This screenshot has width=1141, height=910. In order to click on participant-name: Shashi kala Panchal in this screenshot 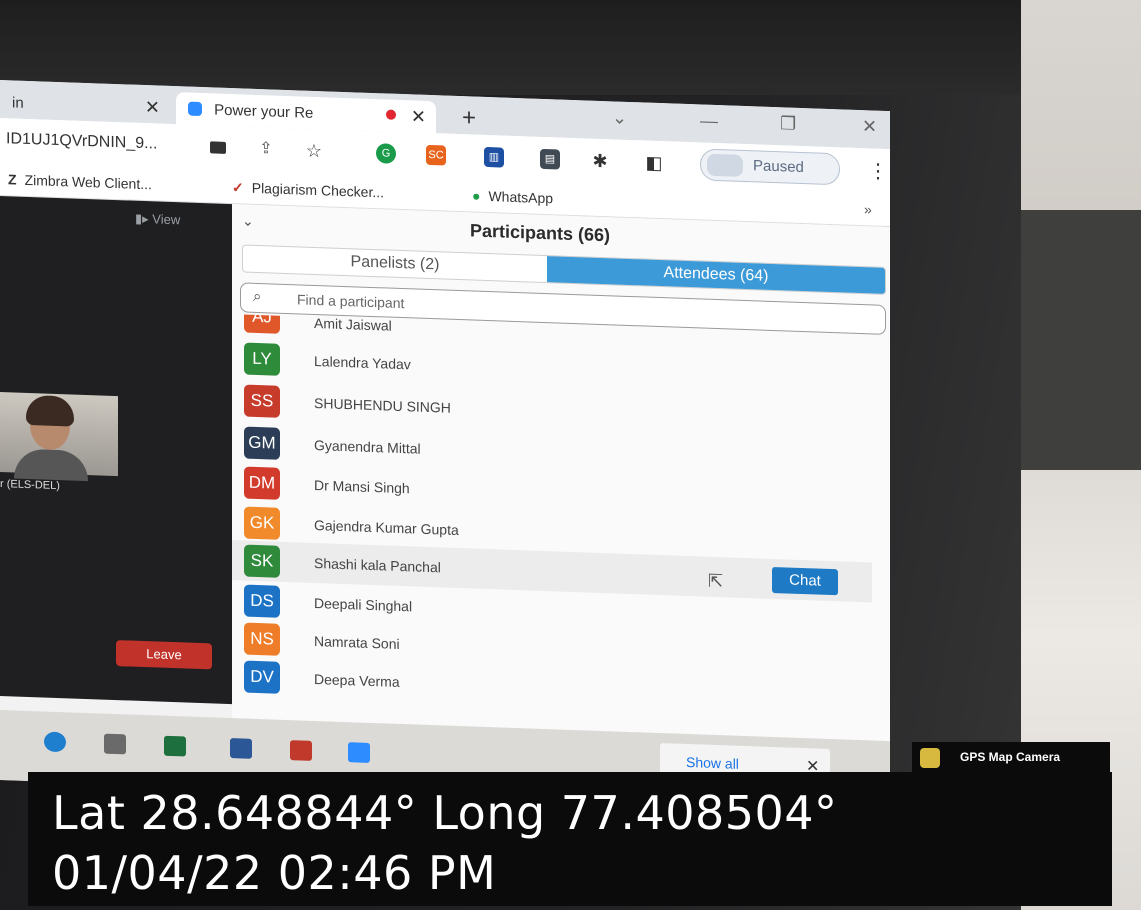, I will do `click(377, 565)`.